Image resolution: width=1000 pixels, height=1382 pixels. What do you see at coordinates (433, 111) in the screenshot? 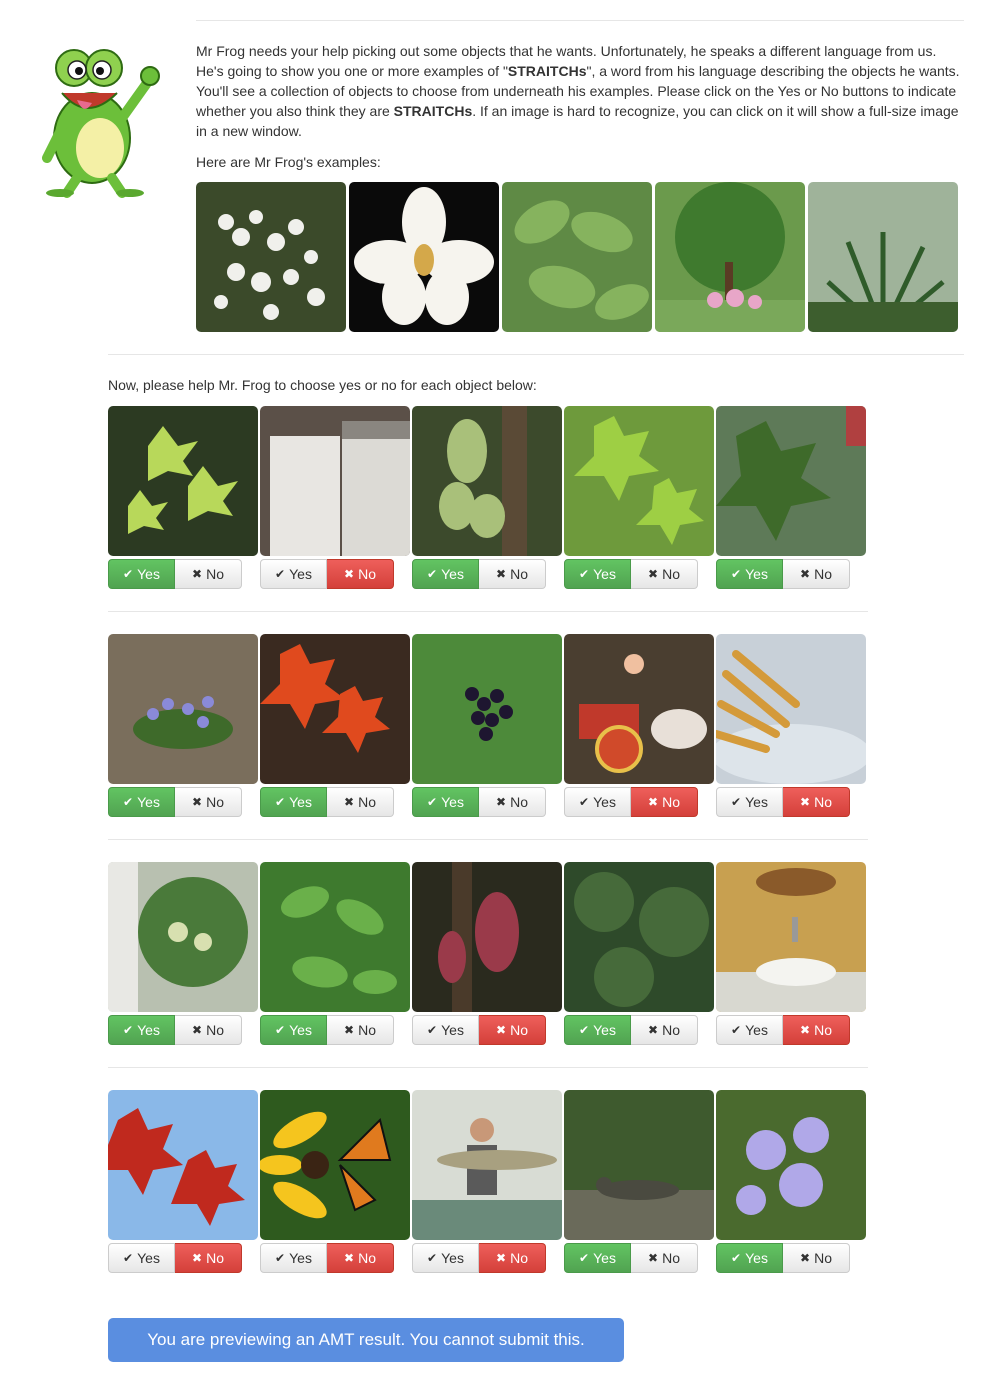
I see `target-word-2: STRAITCHs` at bounding box center [433, 111].